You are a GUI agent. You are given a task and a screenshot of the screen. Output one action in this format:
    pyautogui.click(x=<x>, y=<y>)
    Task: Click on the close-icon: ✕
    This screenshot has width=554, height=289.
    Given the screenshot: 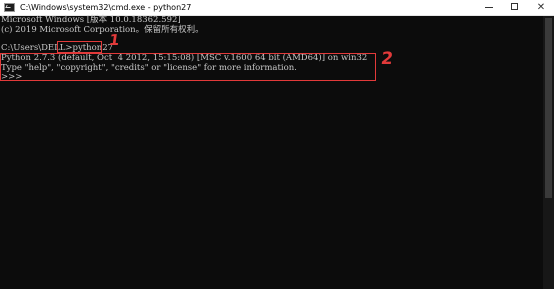 What is the action you would take?
    pyautogui.click(x=541, y=7)
    